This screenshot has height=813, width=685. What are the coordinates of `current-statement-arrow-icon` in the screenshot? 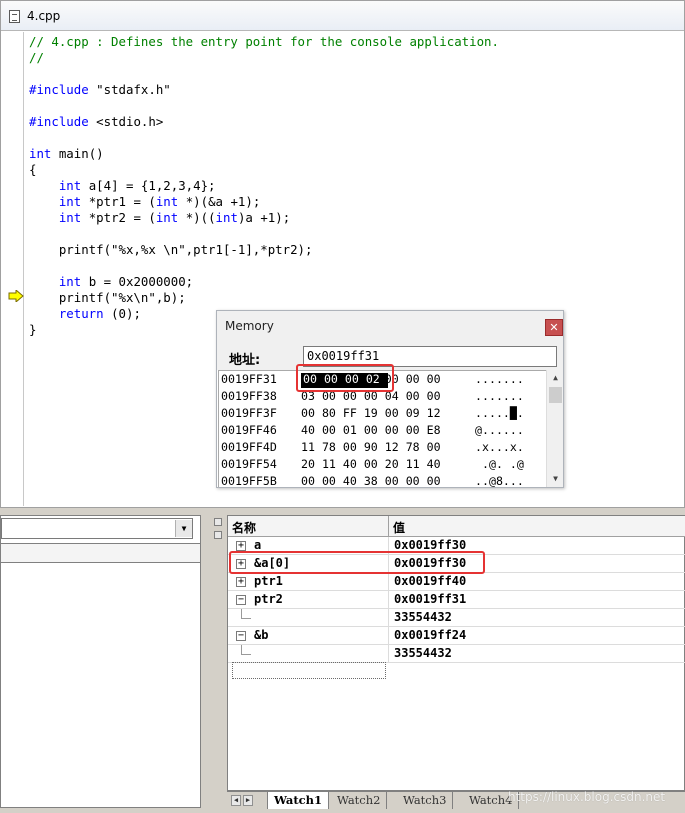 It's located at (16, 296).